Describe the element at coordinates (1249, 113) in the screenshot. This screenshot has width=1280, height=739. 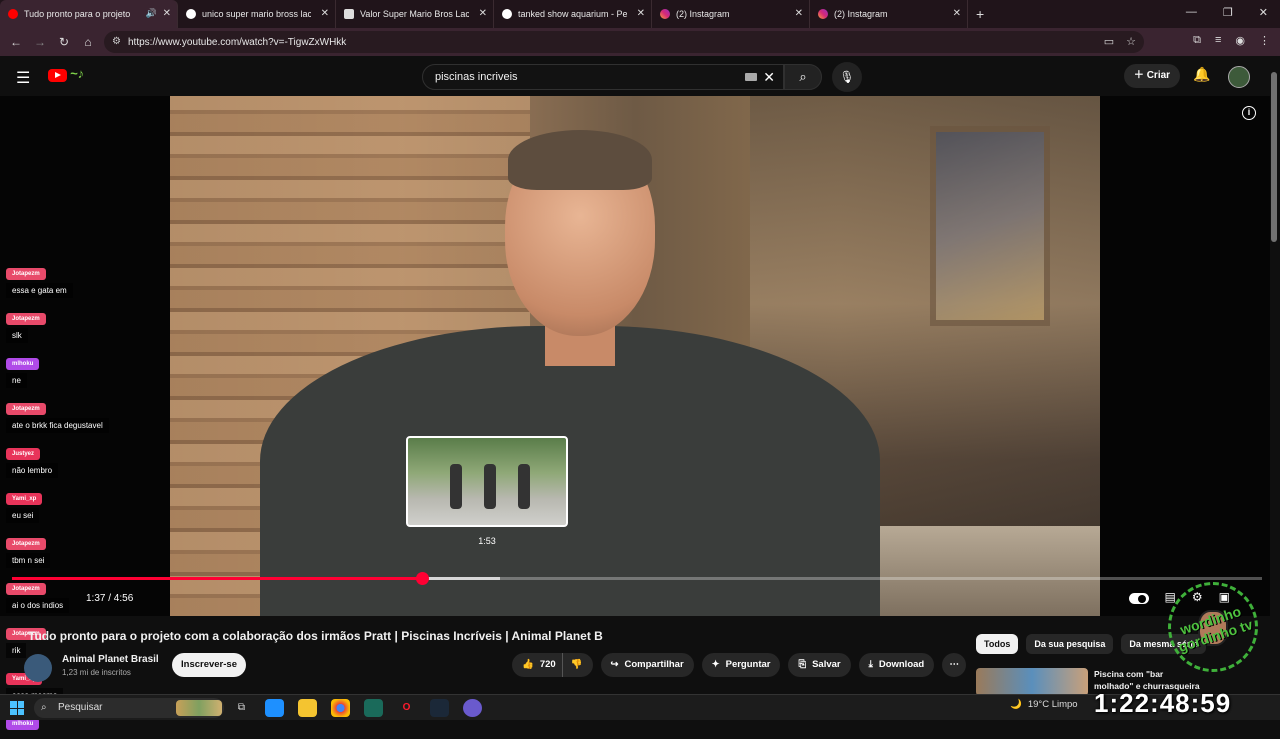
I see `info-icon: i` at that location.